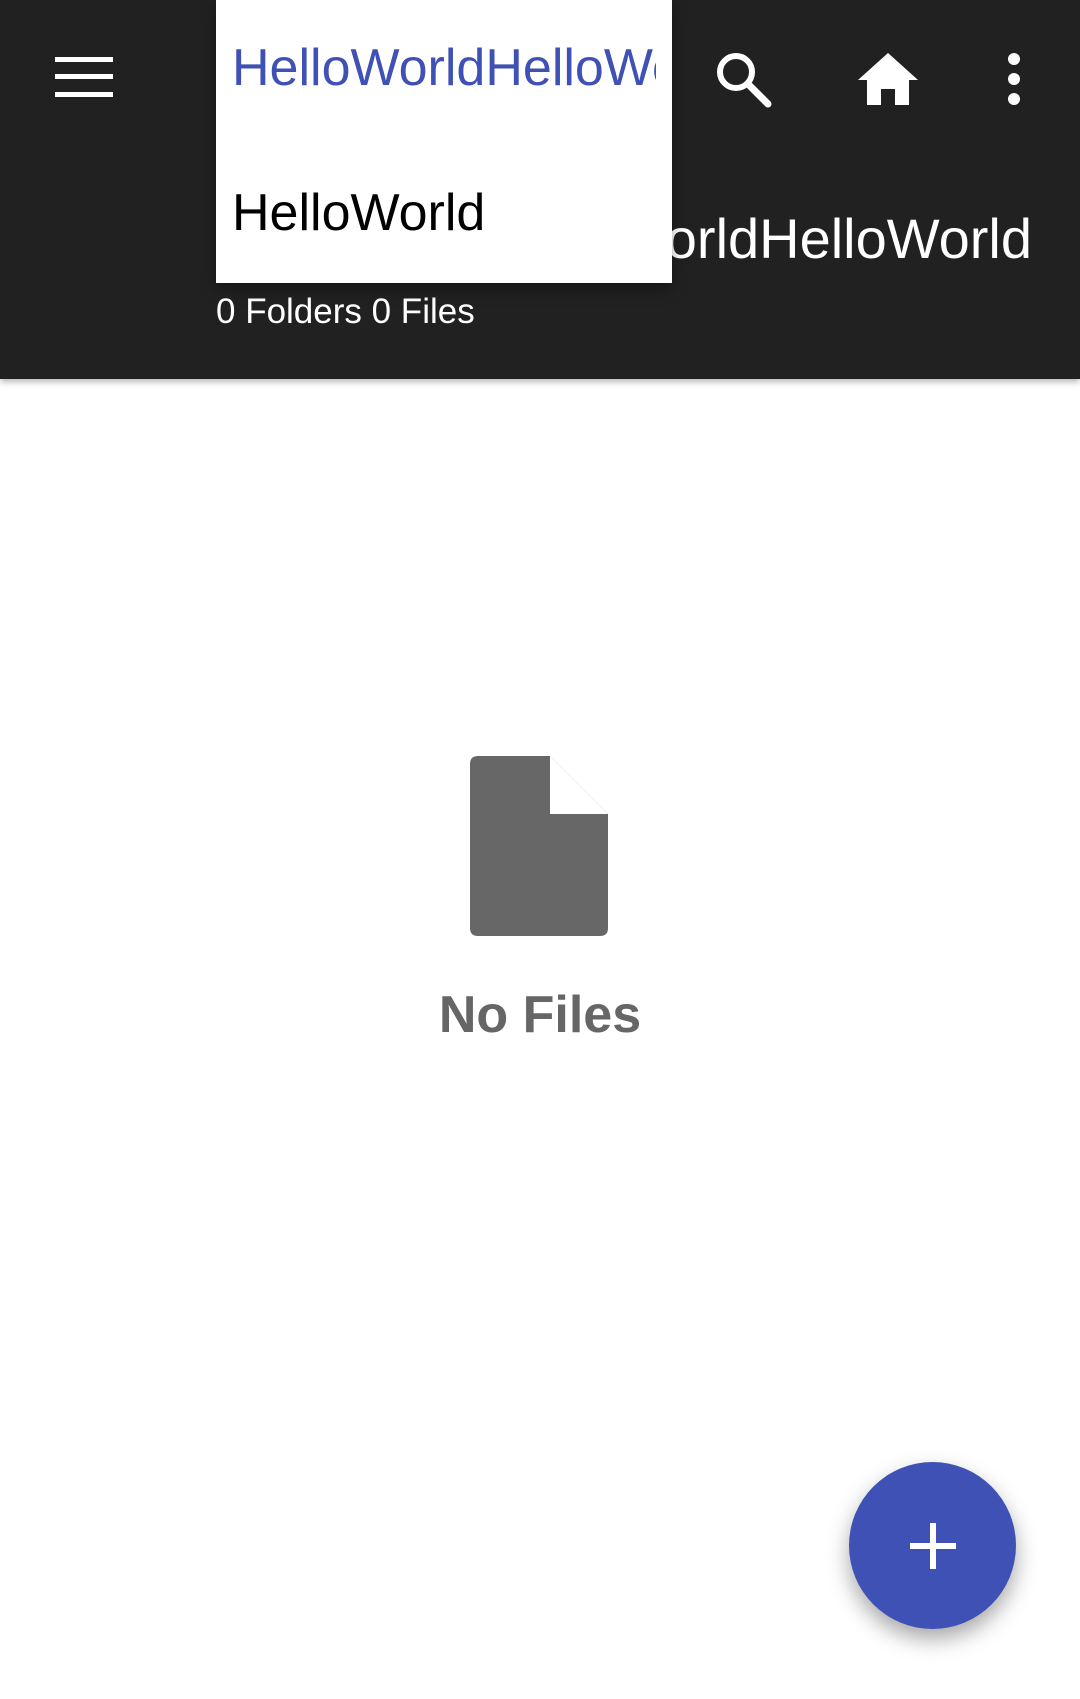 Image resolution: width=1080 pixels, height=1699 pixels. Describe the element at coordinates (444, 141) in the screenshot. I see `breadcrumb-dropdown: HelloWorldHelloWorld HelloWorld` at that location.